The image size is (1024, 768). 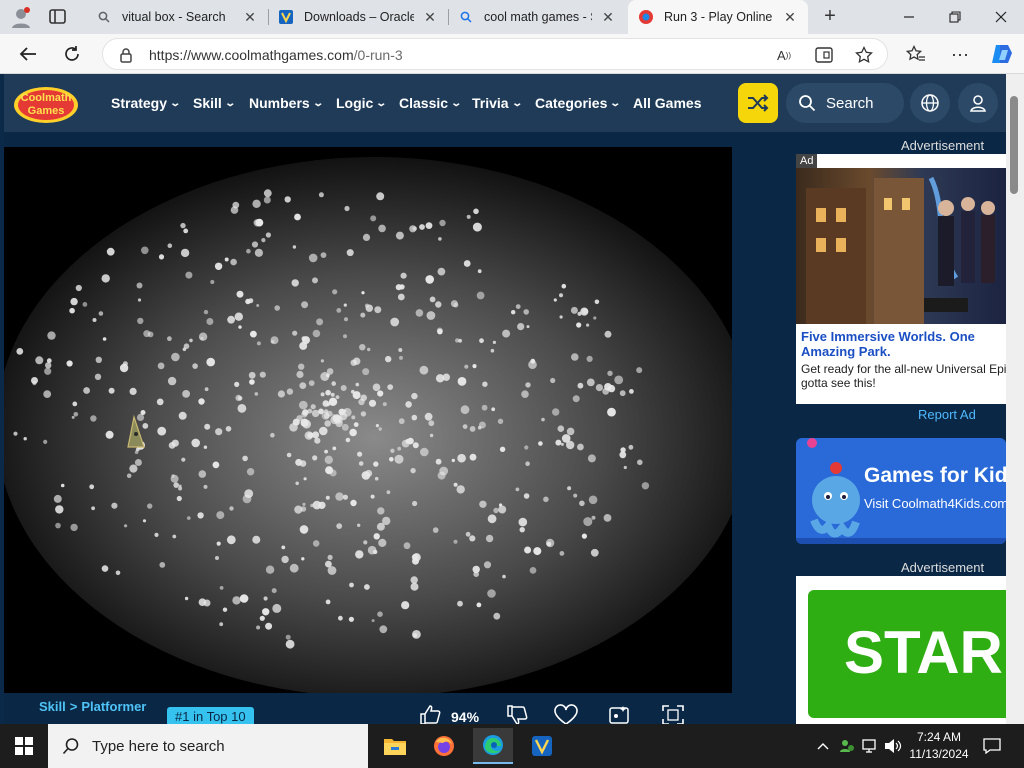 What do you see at coordinates (113, 706) in the screenshot?
I see `breadcrumb-platformer-link: Platformer` at bounding box center [113, 706].